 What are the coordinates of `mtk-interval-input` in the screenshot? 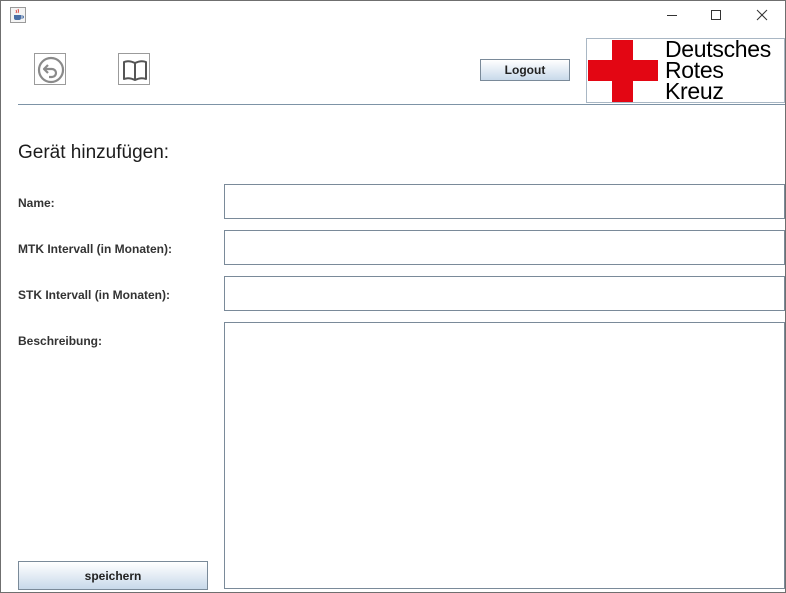 It's located at (504, 247).